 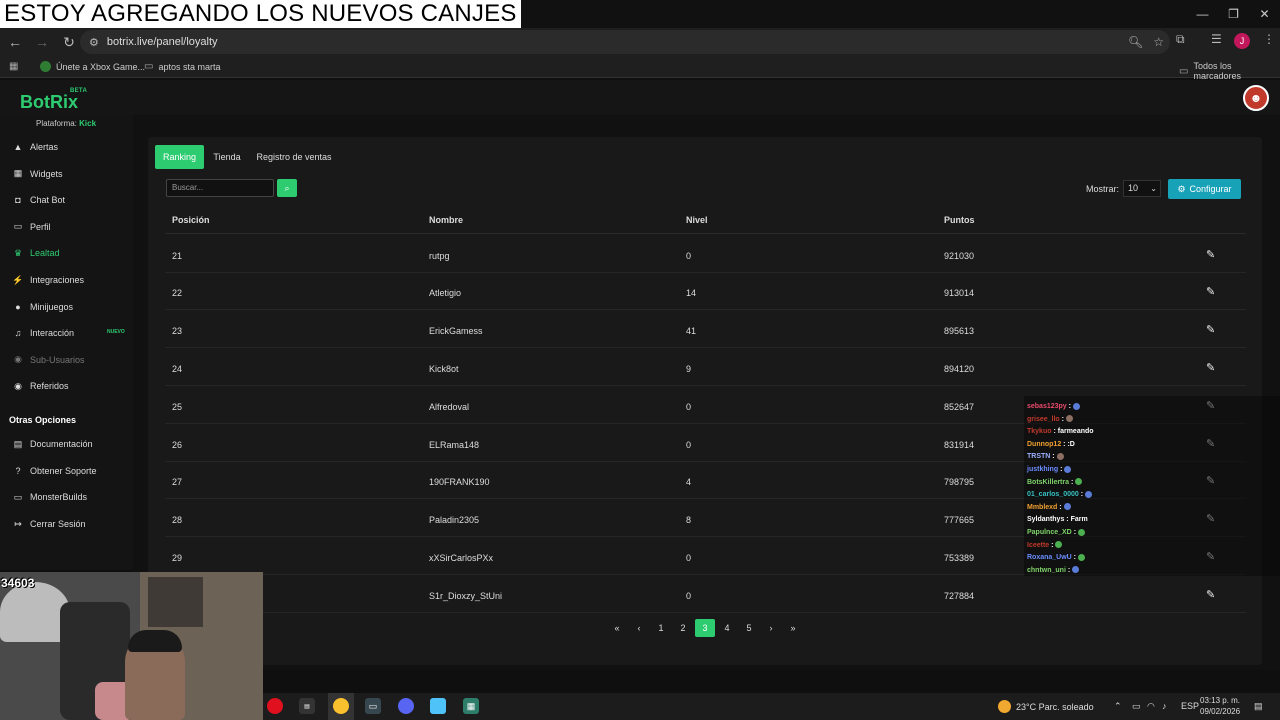 I want to click on sidebar-item-chat-bot: ◘ Chat Bot, so click(x=66, y=200).